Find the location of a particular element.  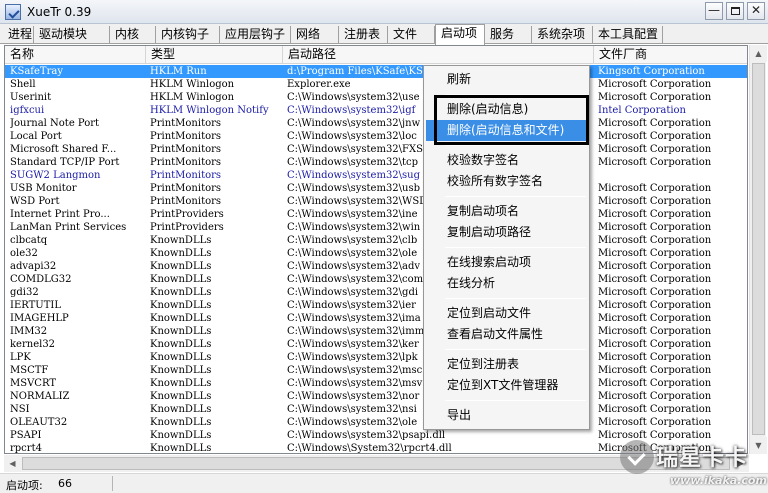

cell-name: OLEAUT32 is located at coordinates (39, 422).